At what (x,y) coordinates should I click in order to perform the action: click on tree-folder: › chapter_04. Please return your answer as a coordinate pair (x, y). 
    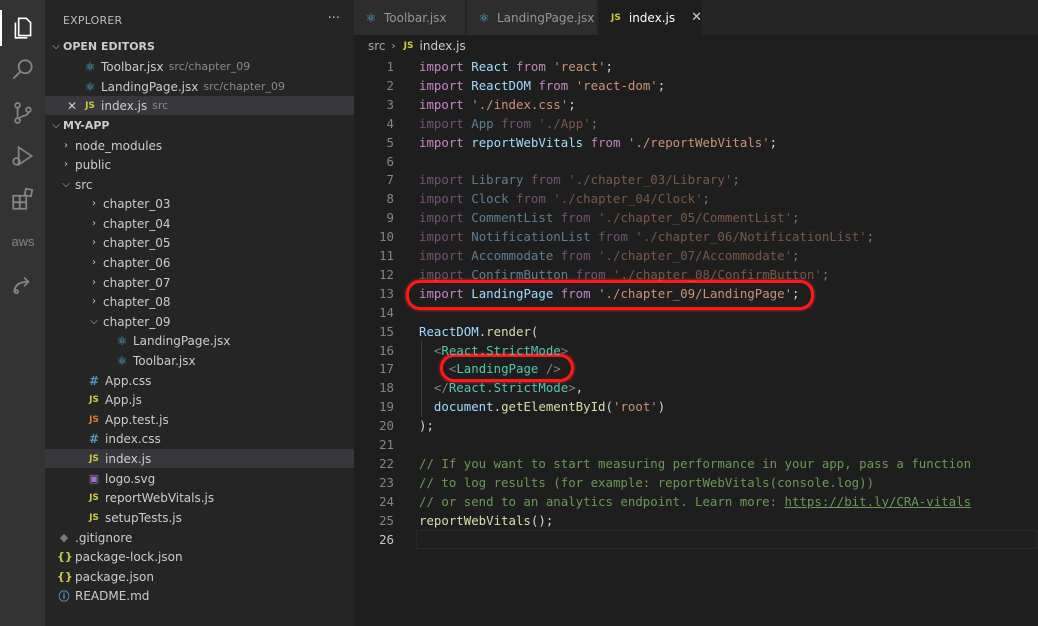
    Looking at the image, I should click on (199, 223).